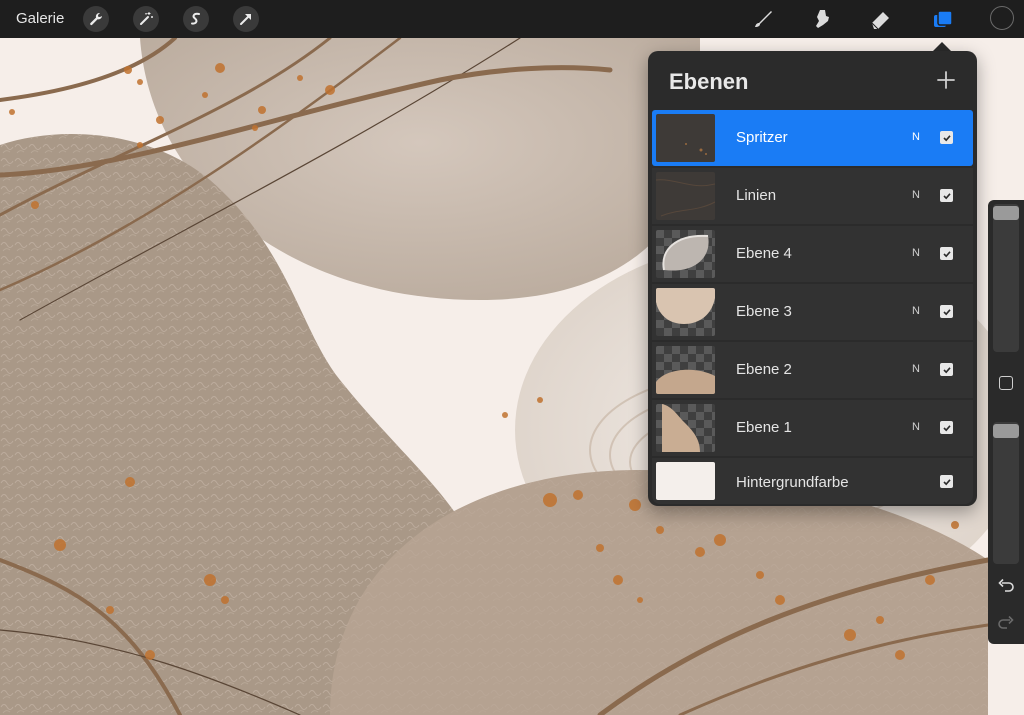 The width and height of the screenshot is (1024, 715). Describe the element at coordinates (812, 312) in the screenshot. I see `layer-row-ebene-3: Ebene 3 N` at that location.